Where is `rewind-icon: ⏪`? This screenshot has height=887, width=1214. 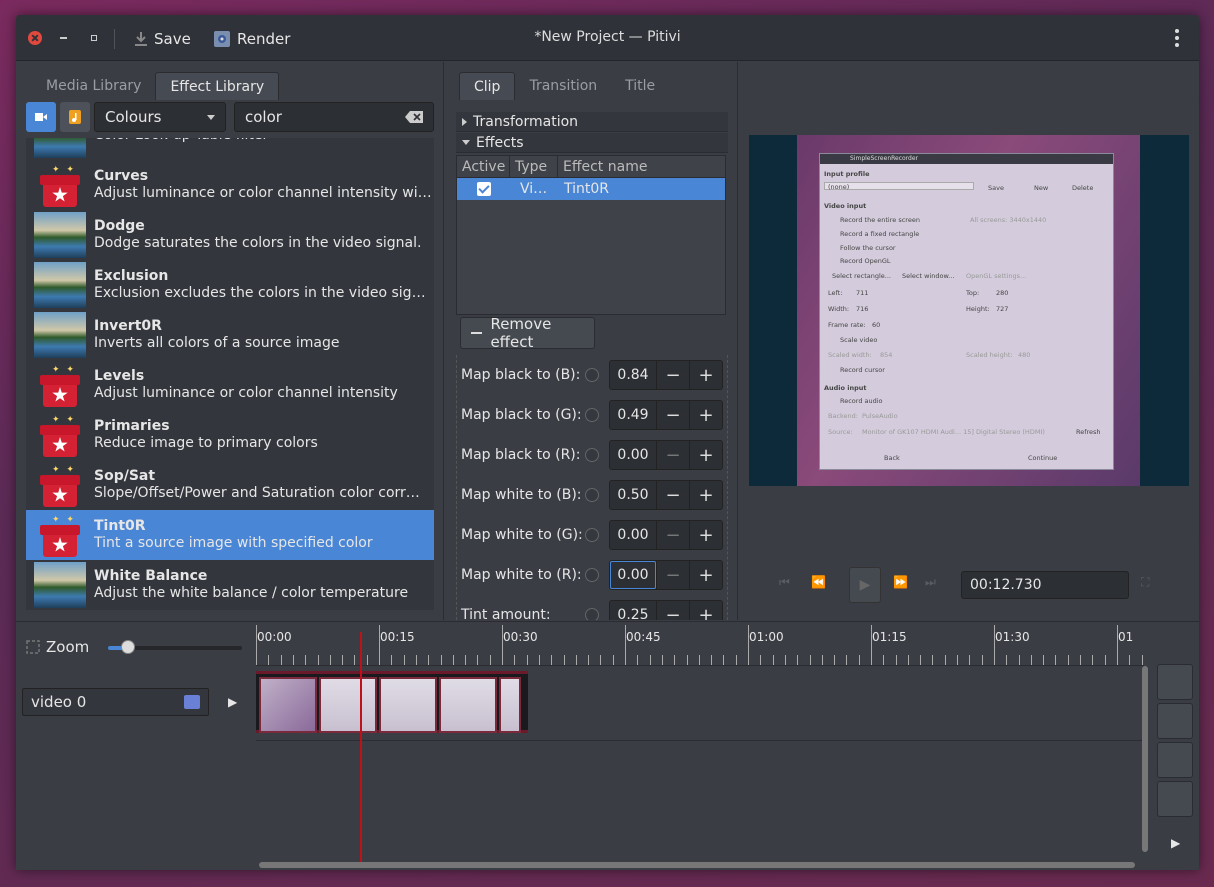 rewind-icon: ⏪ is located at coordinates (818, 582).